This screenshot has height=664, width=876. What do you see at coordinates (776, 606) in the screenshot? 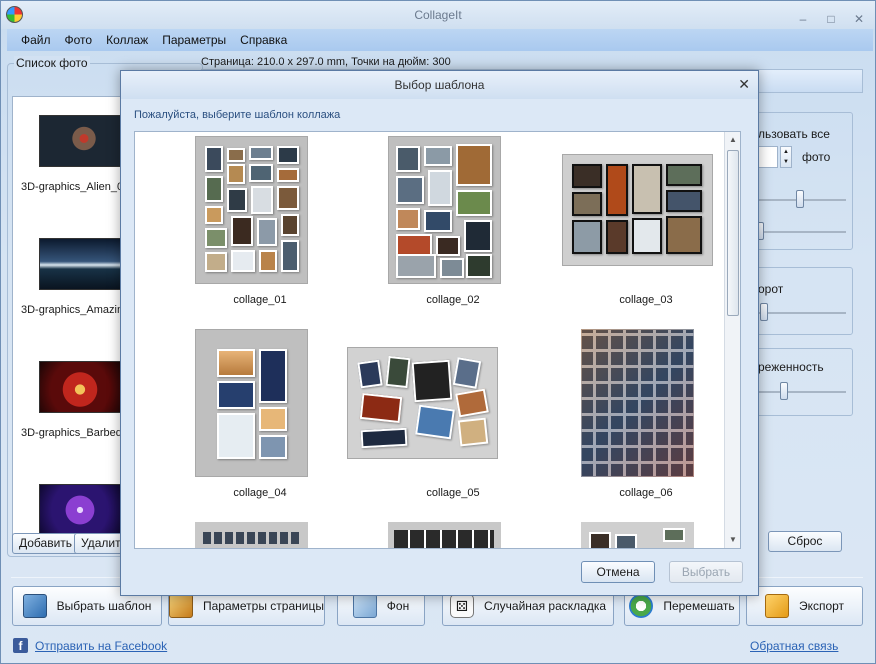
I see `export-icon` at bounding box center [776, 606].